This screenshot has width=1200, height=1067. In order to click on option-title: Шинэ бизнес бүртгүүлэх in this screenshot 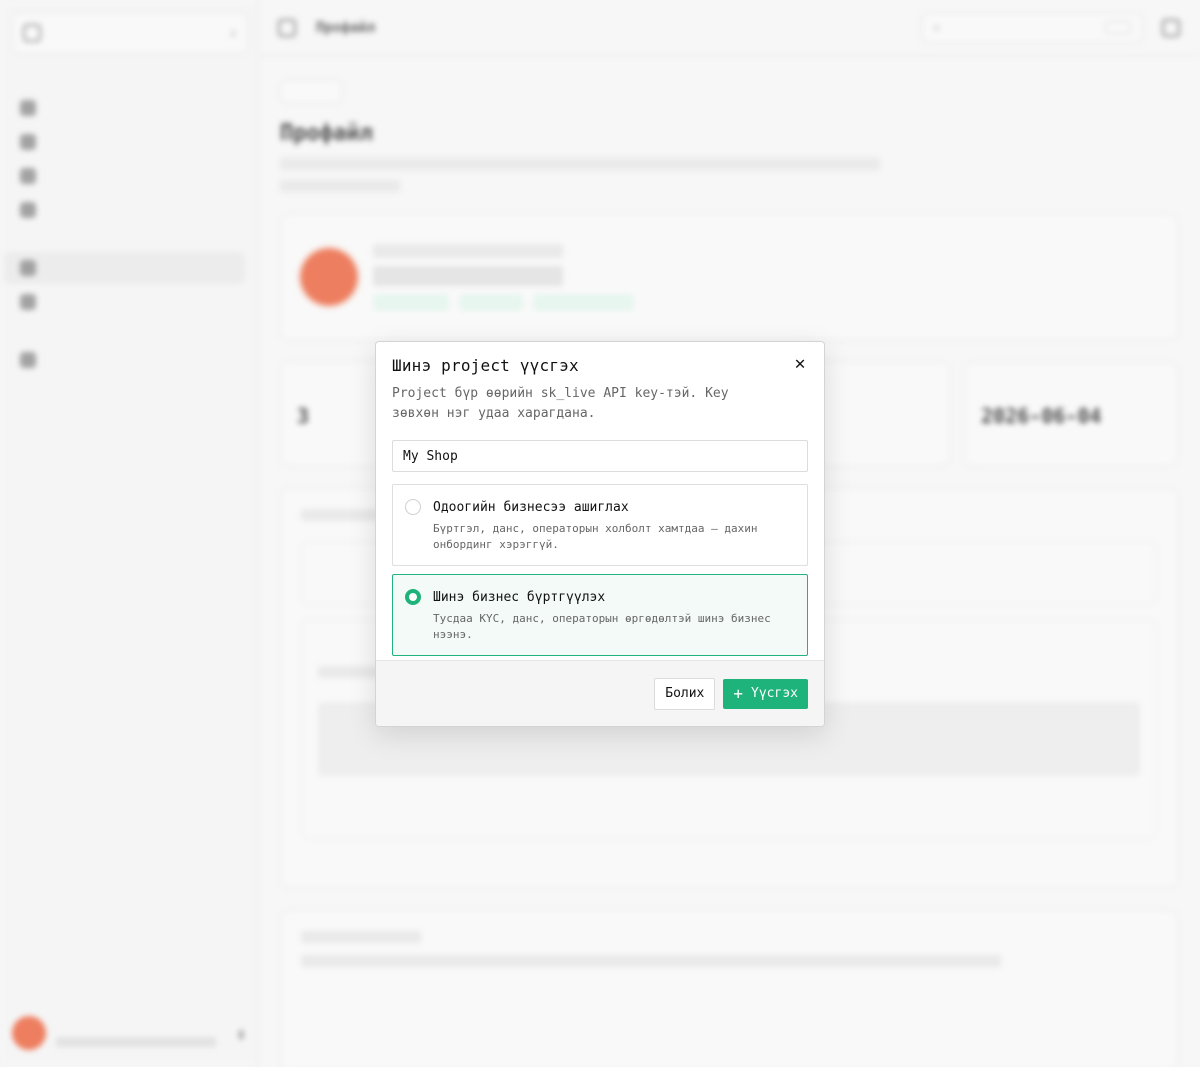, I will do `click(519, 597)`.